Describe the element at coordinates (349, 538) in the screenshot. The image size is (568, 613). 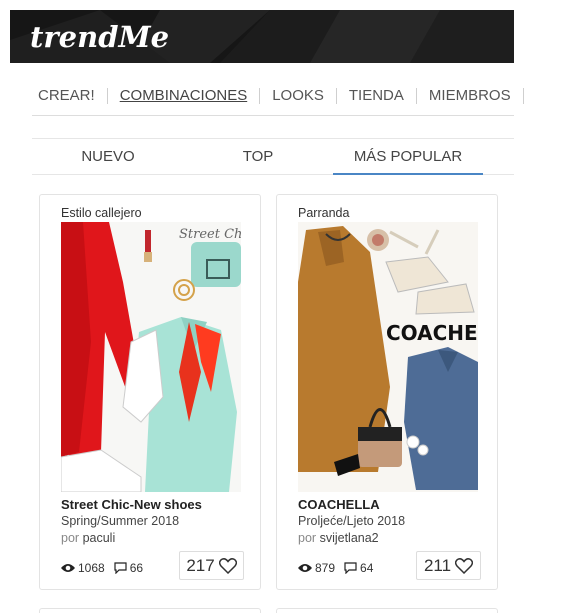
I see `author-link: svijetlana2` at that location.